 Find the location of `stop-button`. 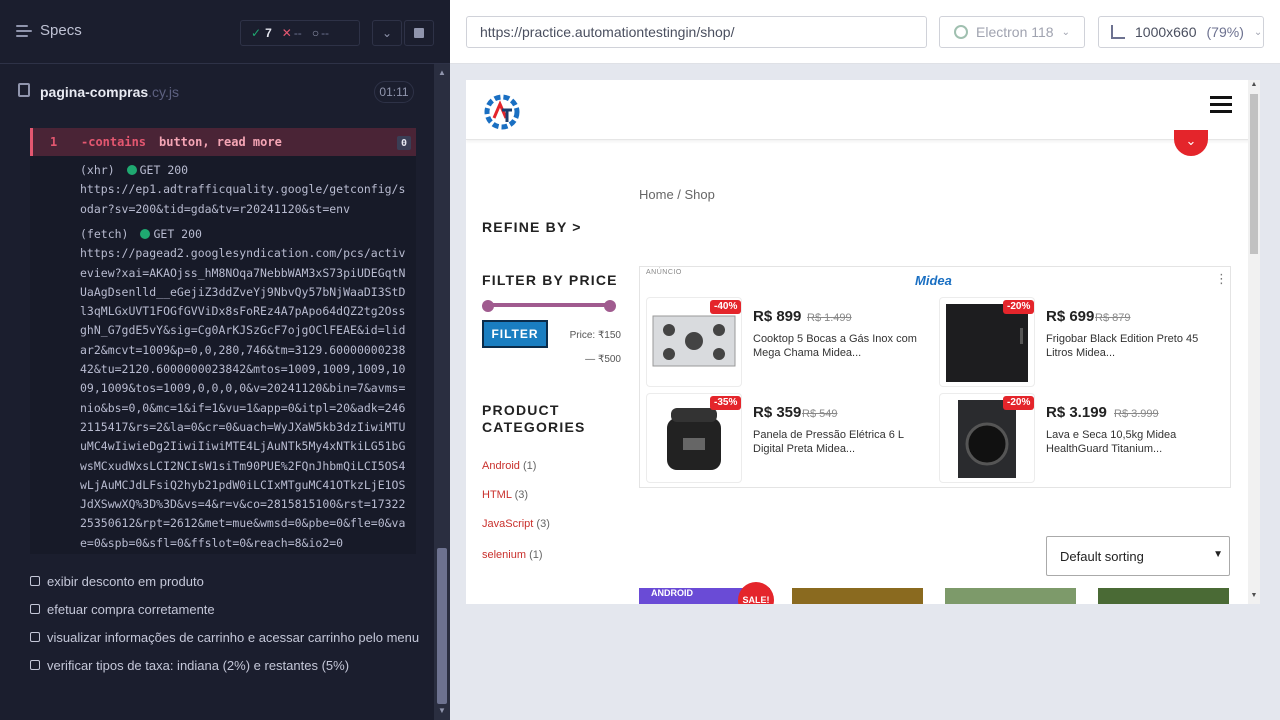

stop-button is located at coordinates (419, 33).